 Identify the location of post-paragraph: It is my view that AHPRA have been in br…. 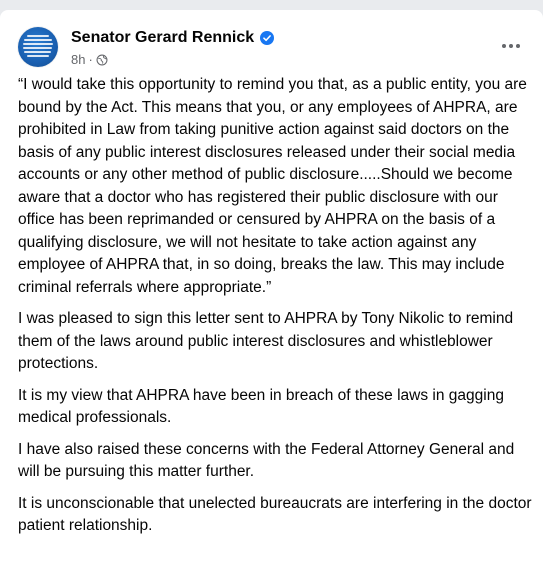
(261, 406).